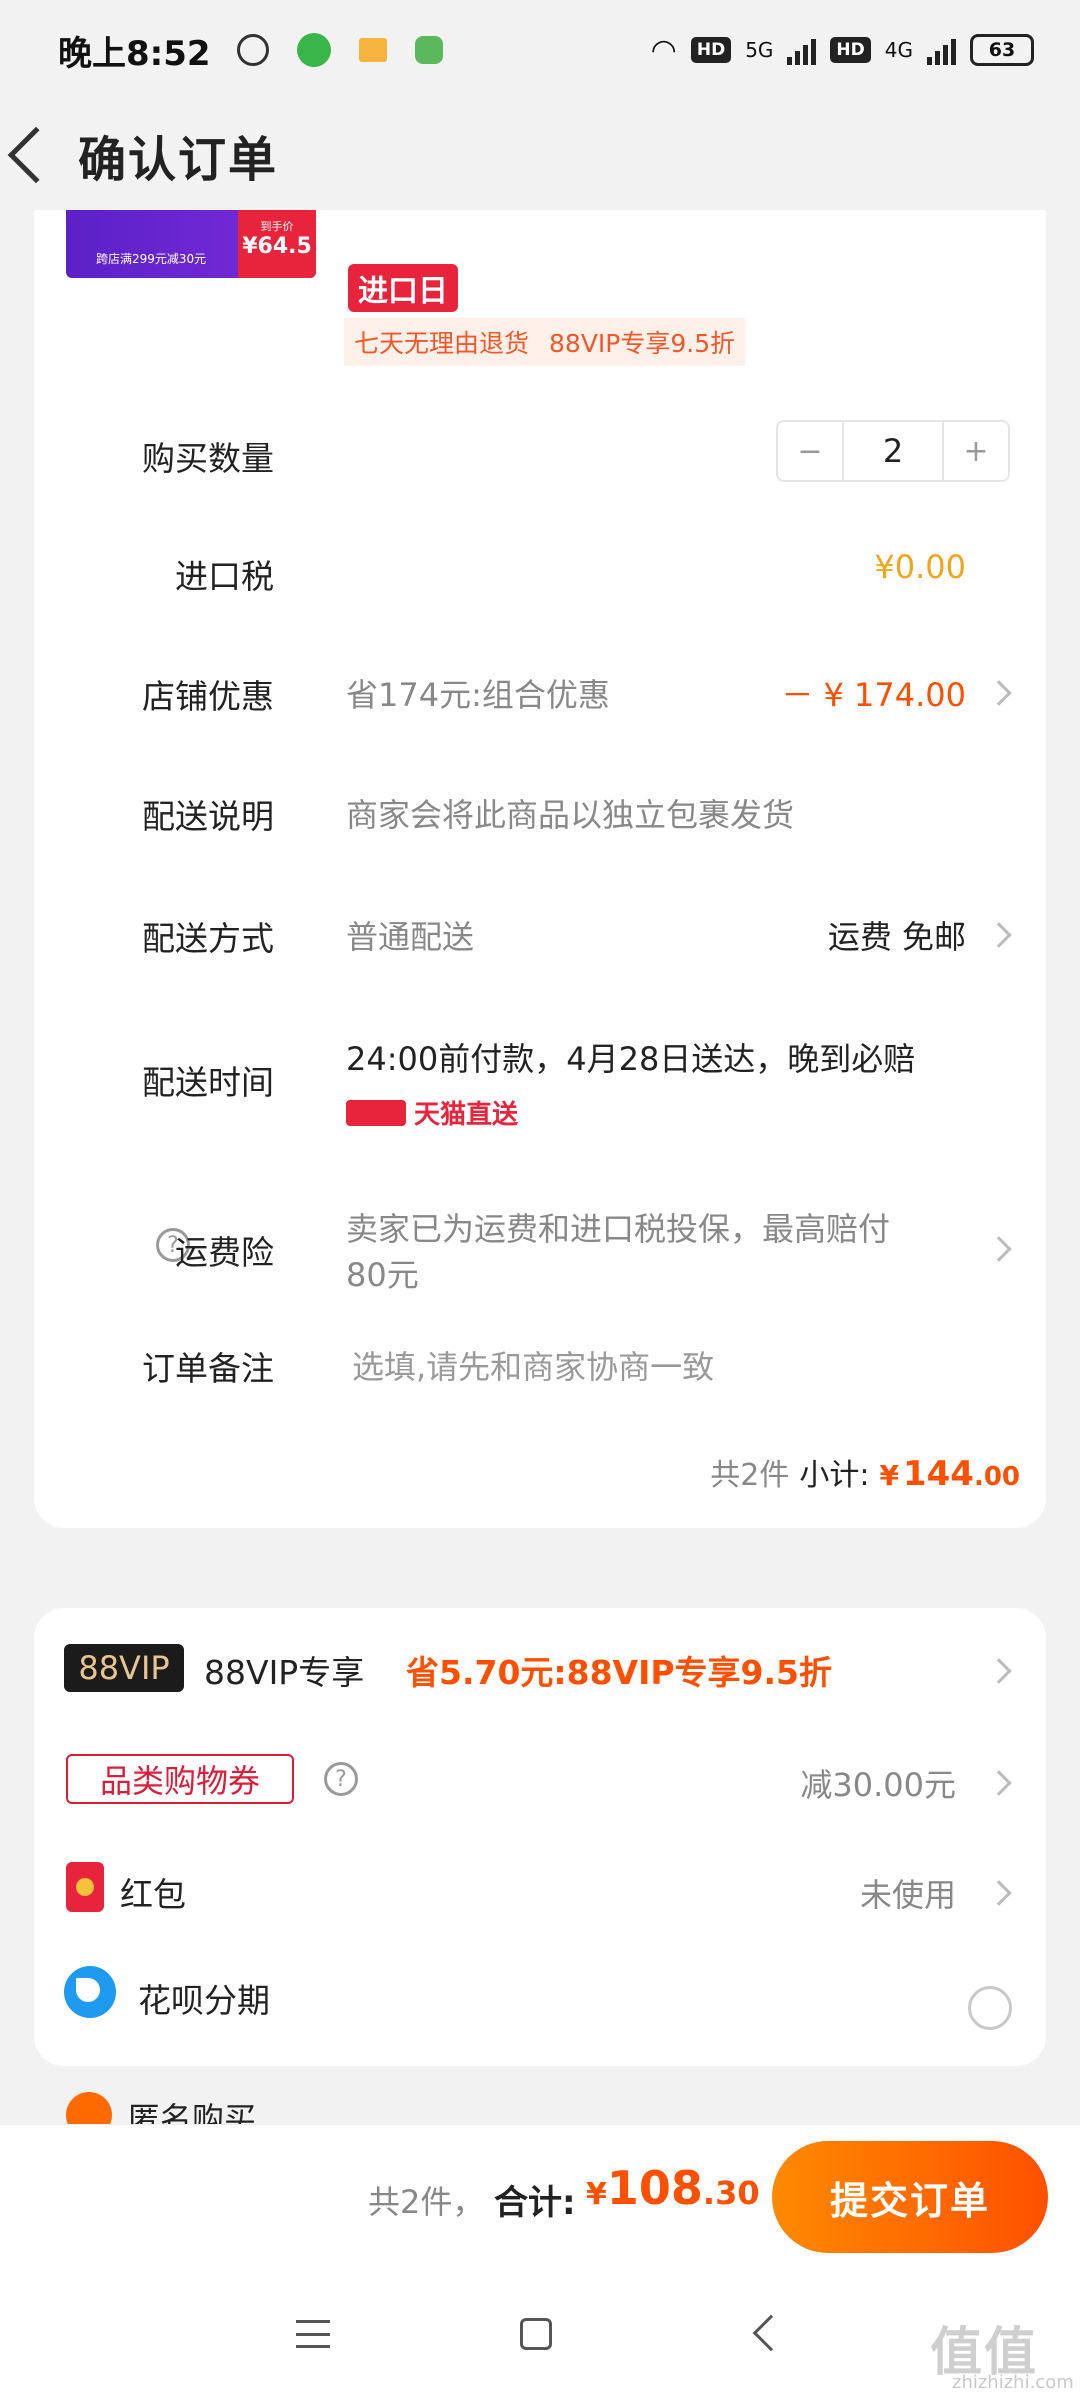  Describe the element at coordinates (403, 288) in the screenshot. I see `import-day-tag: 进口日` at that location.